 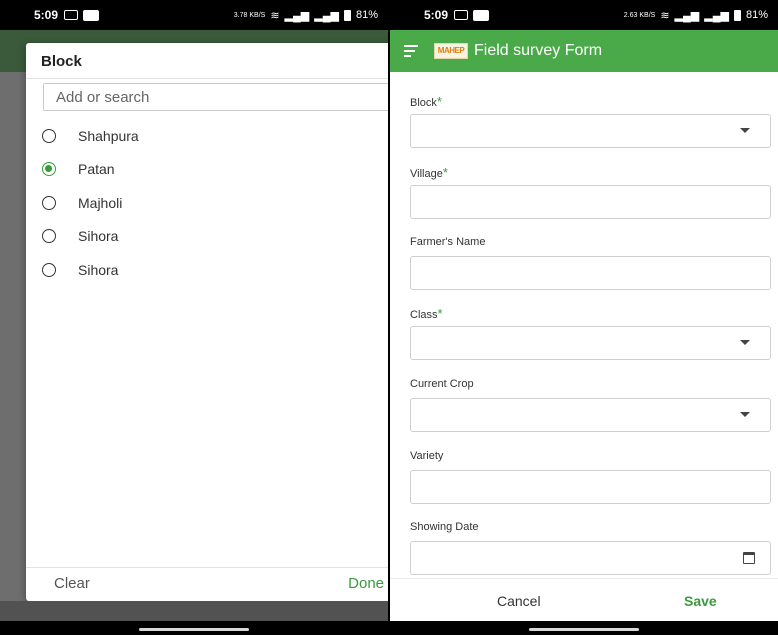 What do you see at coordinates (538, 50) in the screenshot?
I see `page-title: Field survey Form` at bounding box center [538, 50].